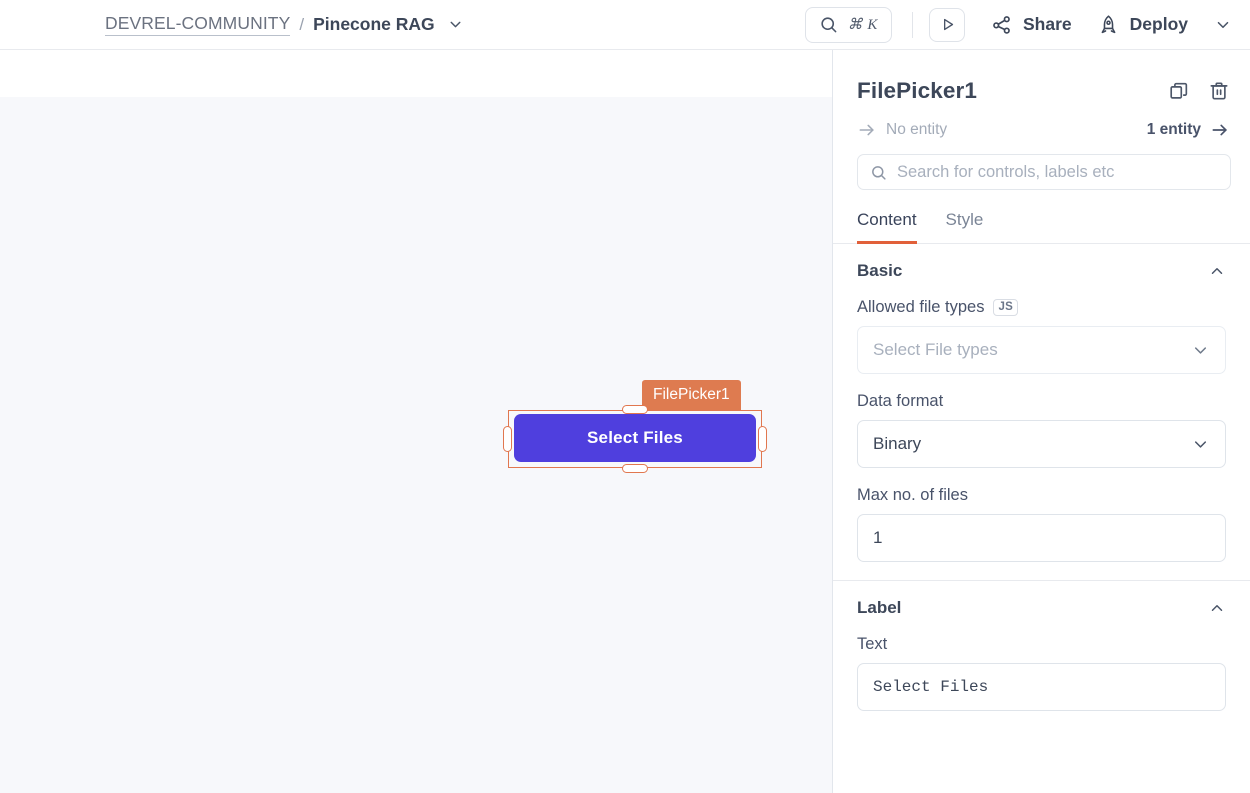 This screenshot has height=793, width=1250. Describe the element at coordinates (1041, 227) in the screenshot. I see `property-tabs: Content Style` at that location.